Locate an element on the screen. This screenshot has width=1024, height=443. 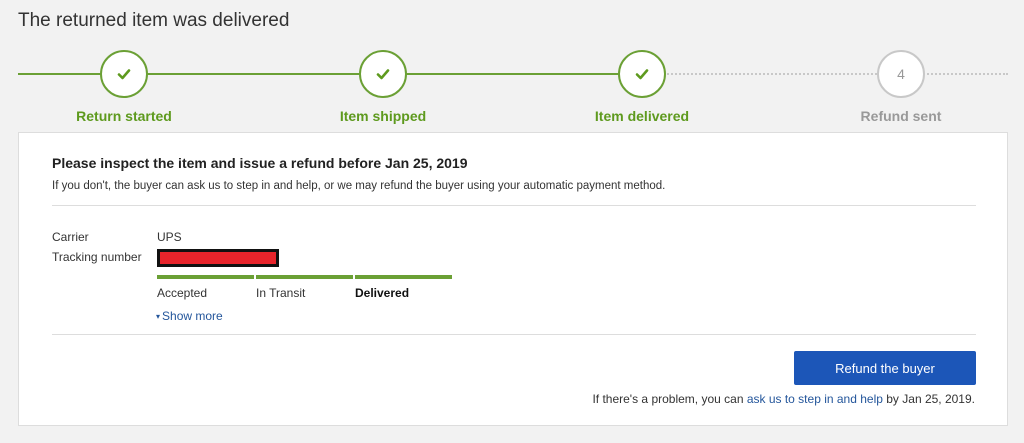
step-item-shipped: Item shipped is located at coordinates (383, 87).